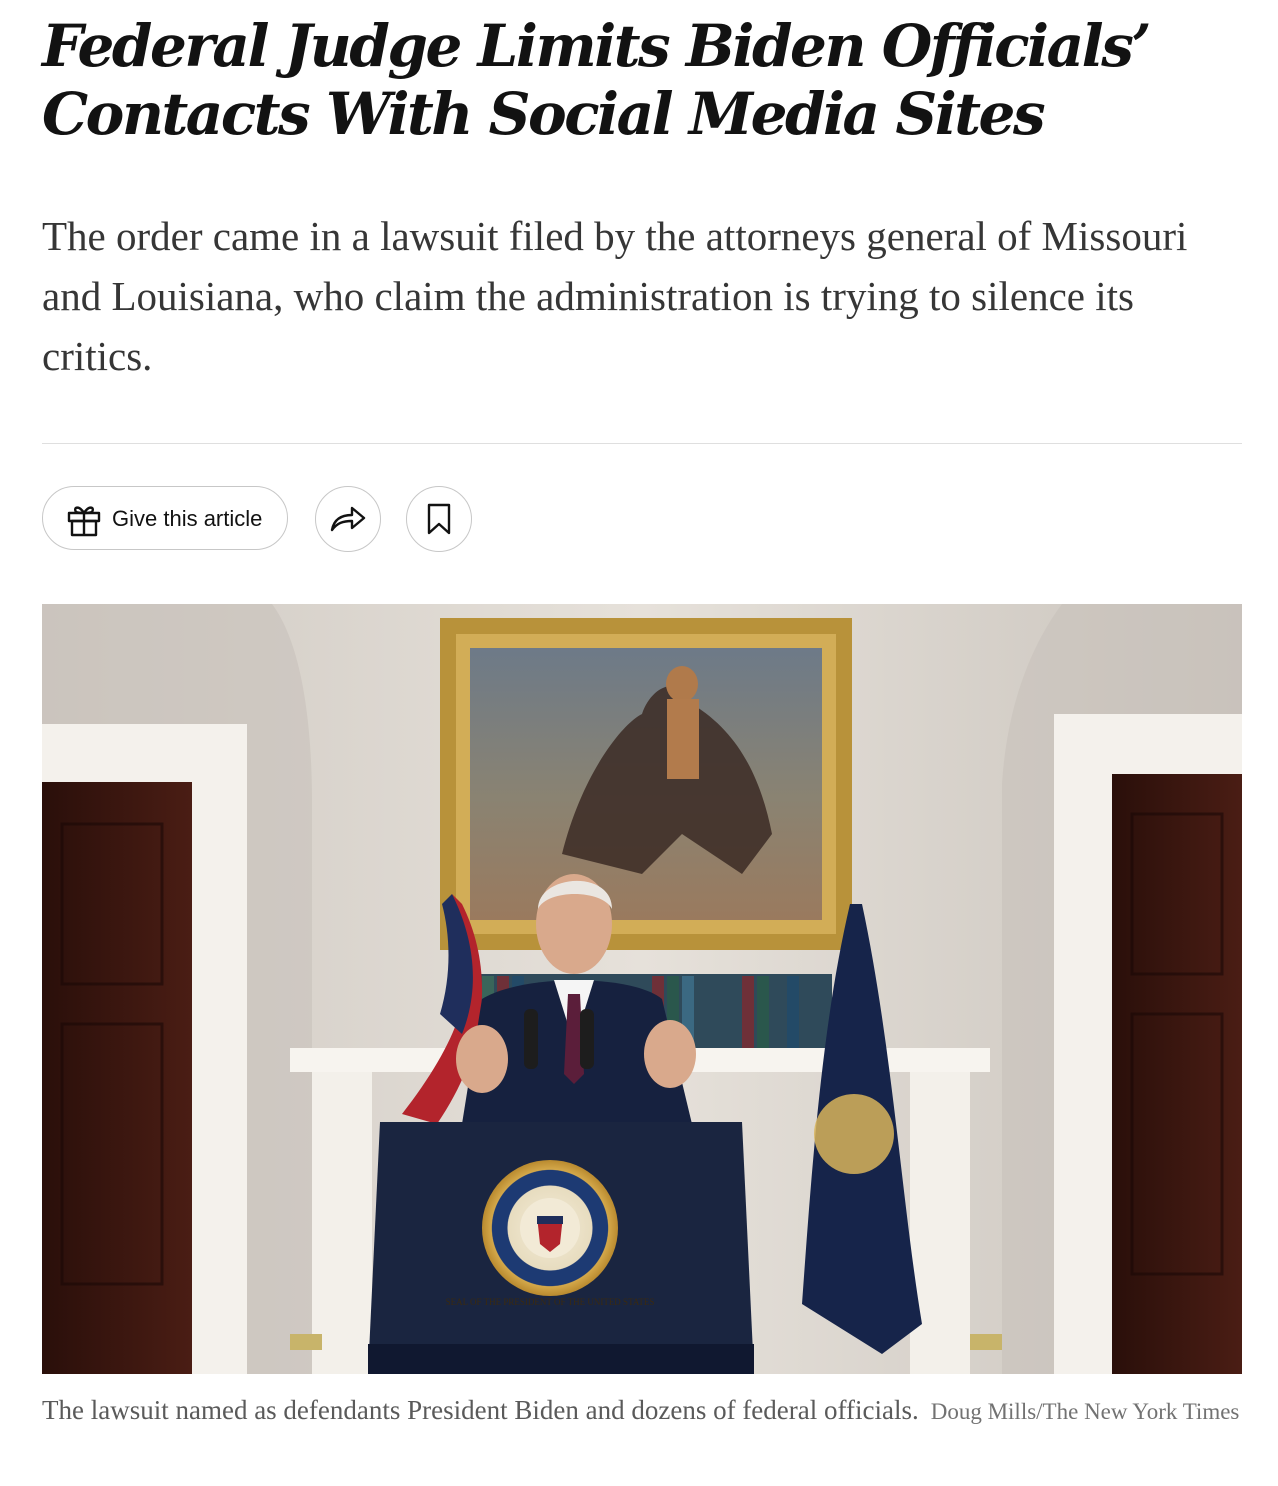 The width and height of the screenshot is (1278, 1486). I want to click on save-button, so click(439, 519).